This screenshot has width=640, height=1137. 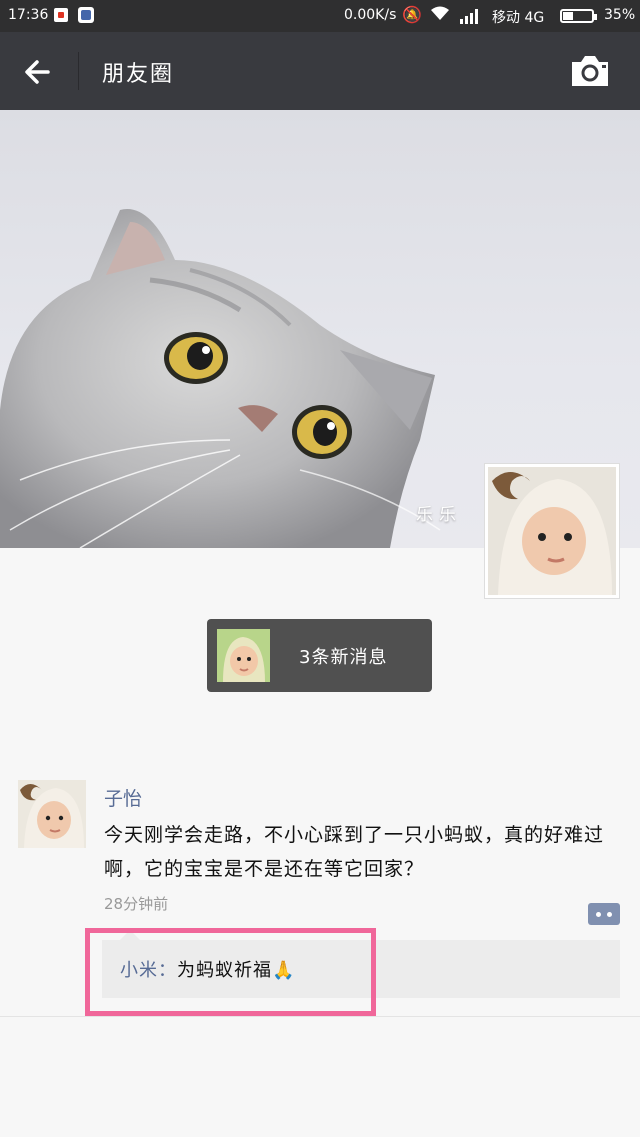 I want to click on status-bar: 17:36 0.00K/s 🔕 移动 4G 35%, so click(x=320, y=16).